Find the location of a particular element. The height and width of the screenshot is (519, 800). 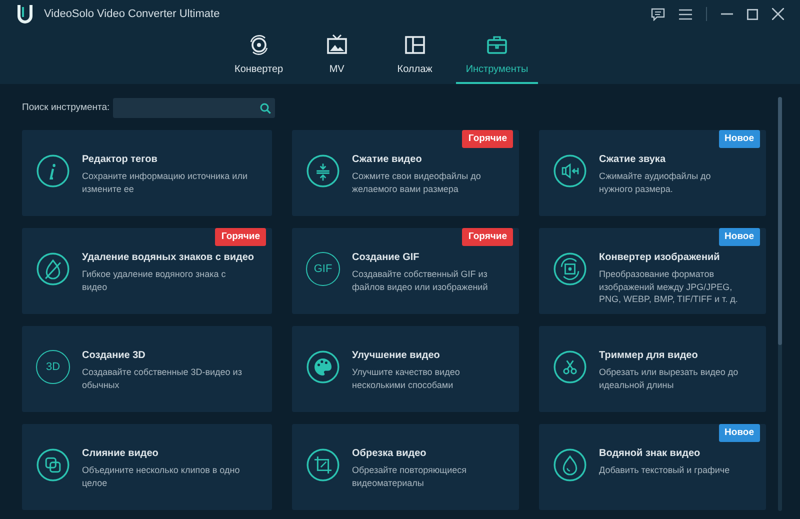

crop-icon is located at coordinates (323, 465).